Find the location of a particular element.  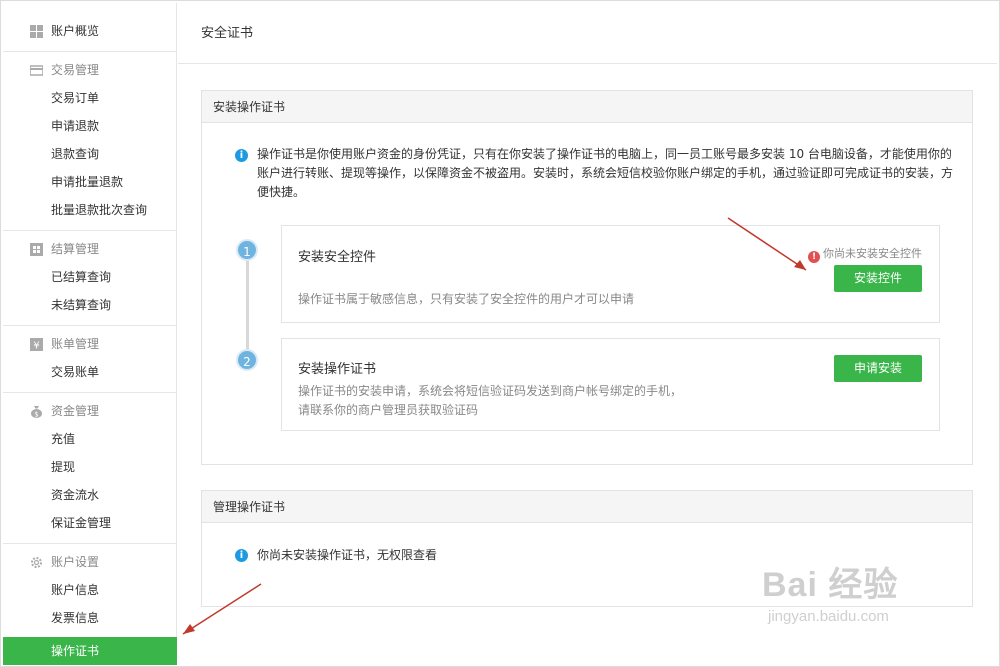

sidebar-item-label: 申请批量退款 is located at coordinates (87, 182).